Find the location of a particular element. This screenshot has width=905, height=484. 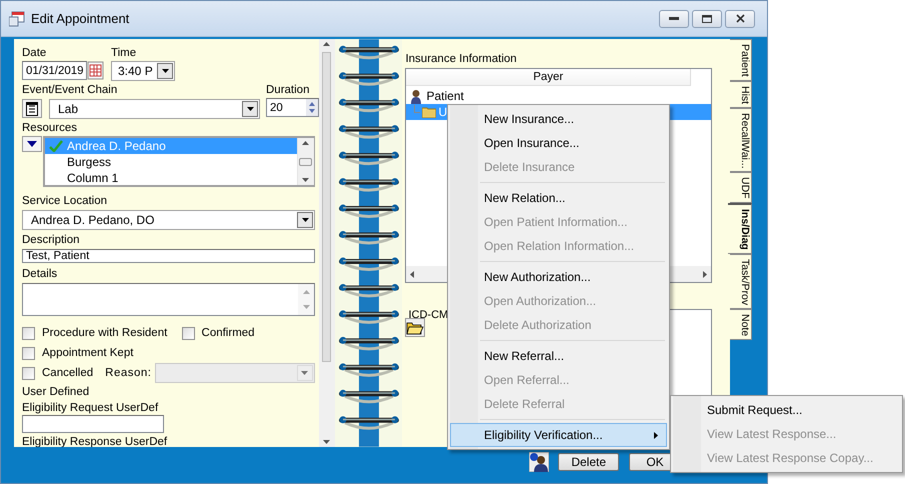

location-dropdown: Andrea D. Pedano, DO is located at coordinates (168, 220).